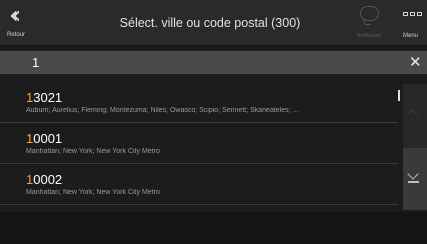 This screenshot has height=244, width=427. I want to click on scroll-down-button, so click(415, 179).